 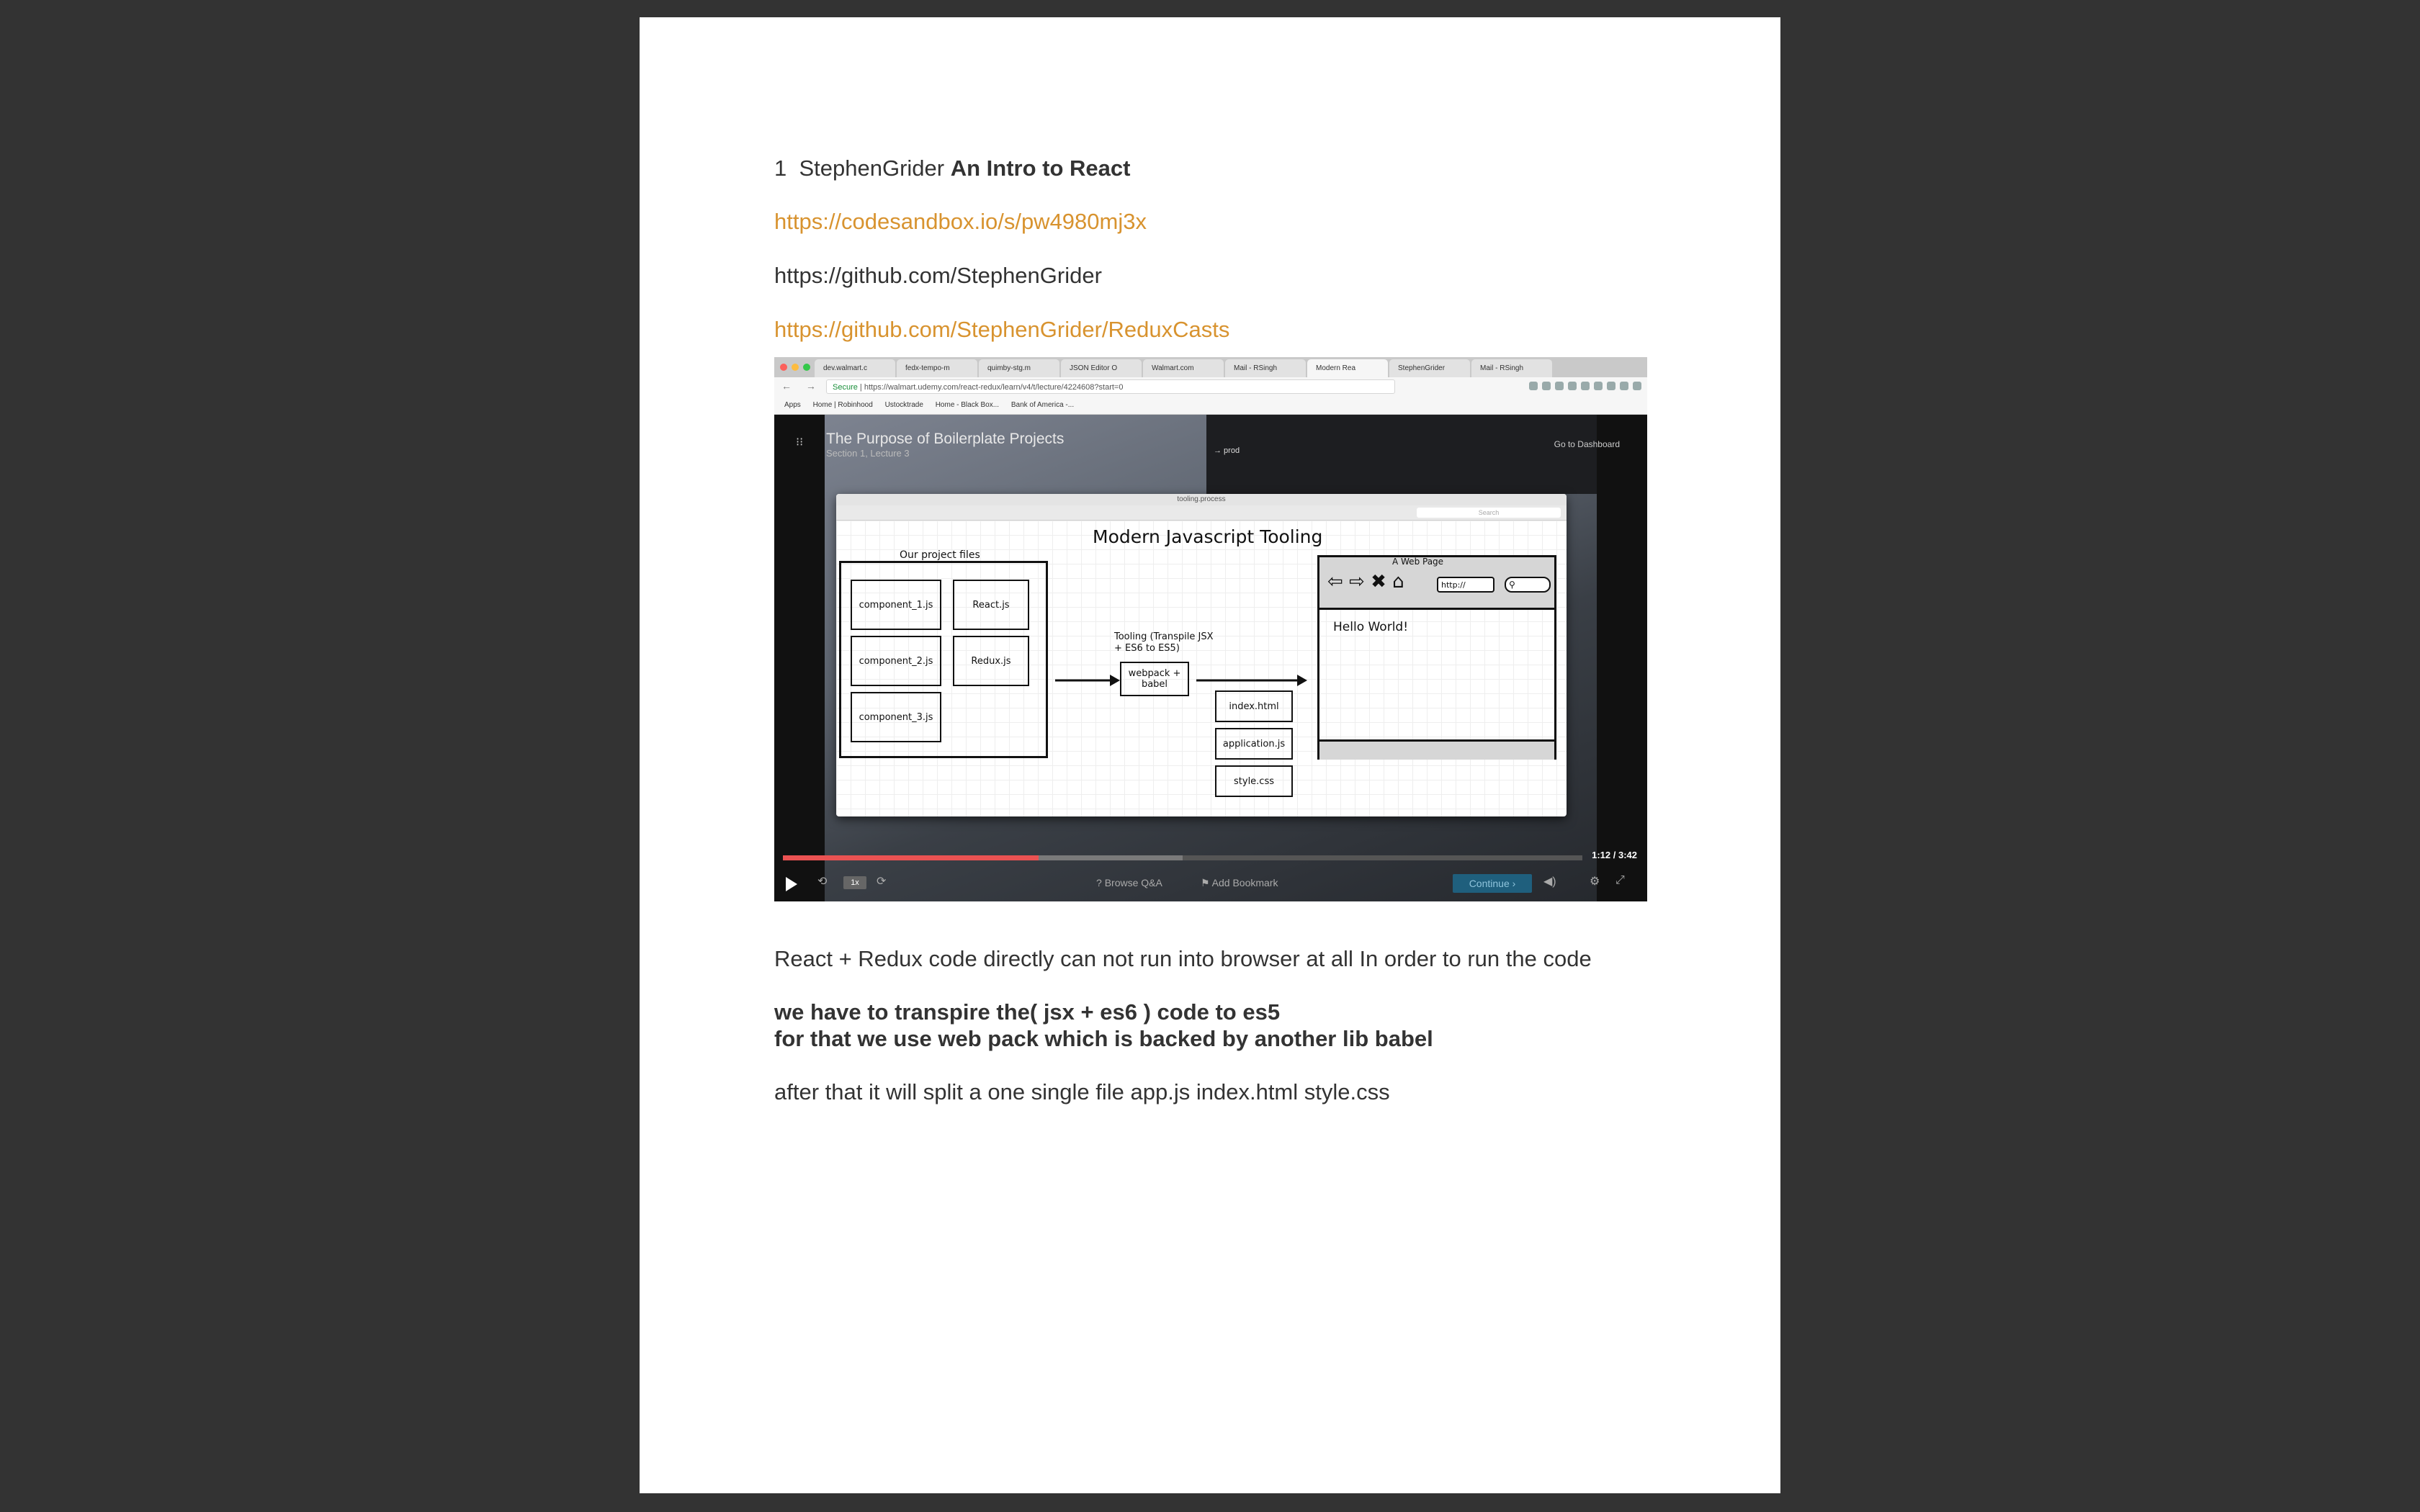 What do you see at coordinates (904, 405) in the screenshot?
I see `bookmark-item: Ustocktrade` at bounding box center [904, 405].